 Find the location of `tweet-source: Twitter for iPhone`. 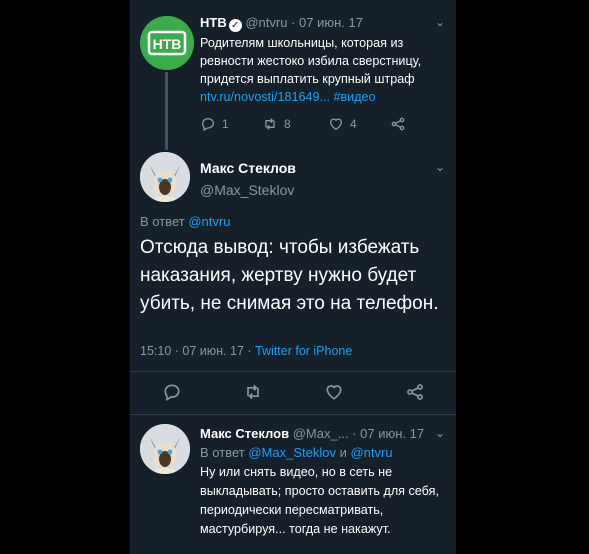

tweet-source: Twitter for iPhone is located at coordinates (303, 351).